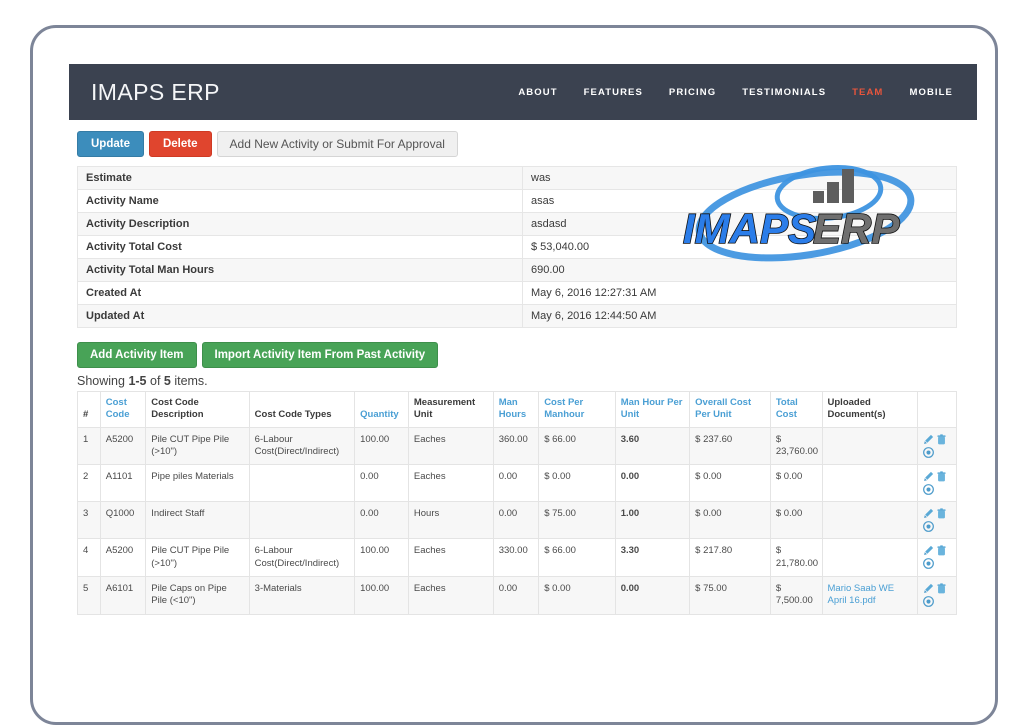 This screenshot has height=725, width=1024. Describe the element at coordinates (381, 409) in the screenshot. I see `col-header-quantity: Quantity` at that location.